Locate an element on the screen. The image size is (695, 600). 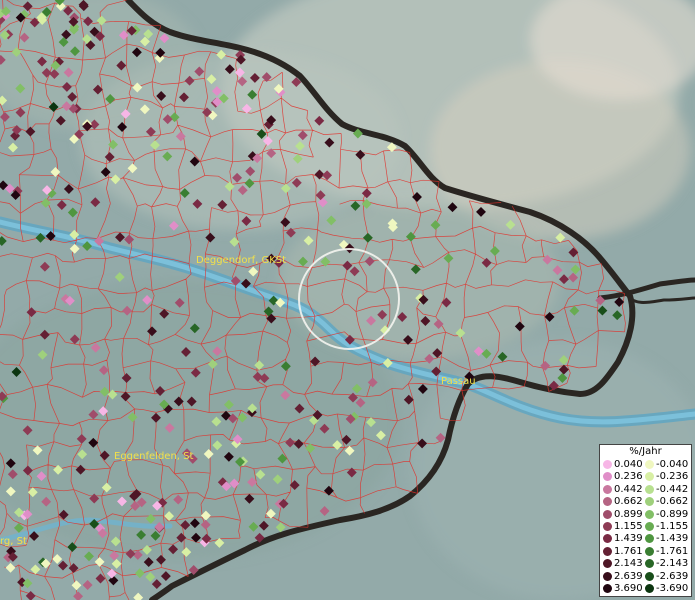
legend-row: 0.040 -0.040 is located at coordinates (646, 465).